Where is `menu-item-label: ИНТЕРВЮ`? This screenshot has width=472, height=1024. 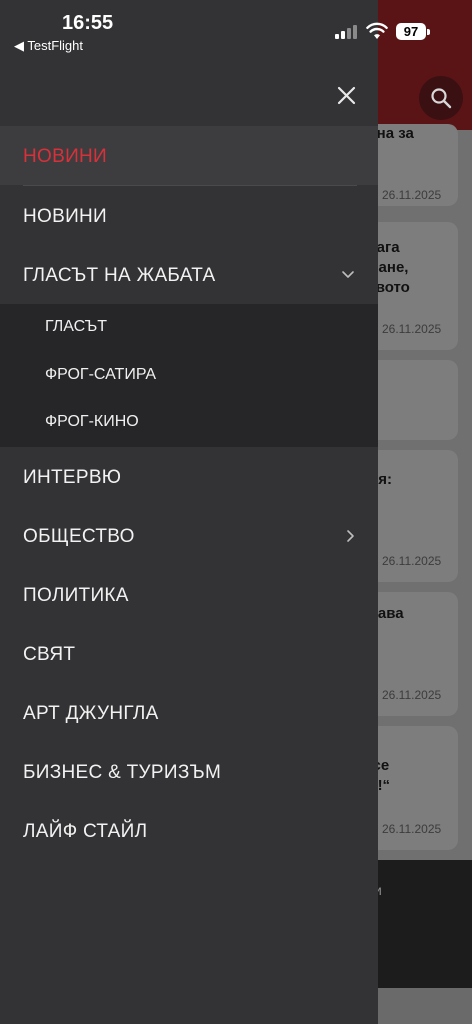 menu-item-label: ИНТЕРВЮ is located at coordinates (72, 477).